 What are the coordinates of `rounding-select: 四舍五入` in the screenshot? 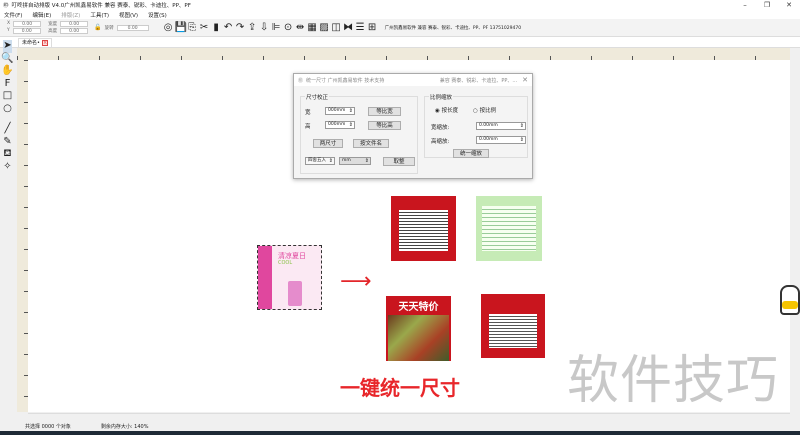 It's located at (320, 161).